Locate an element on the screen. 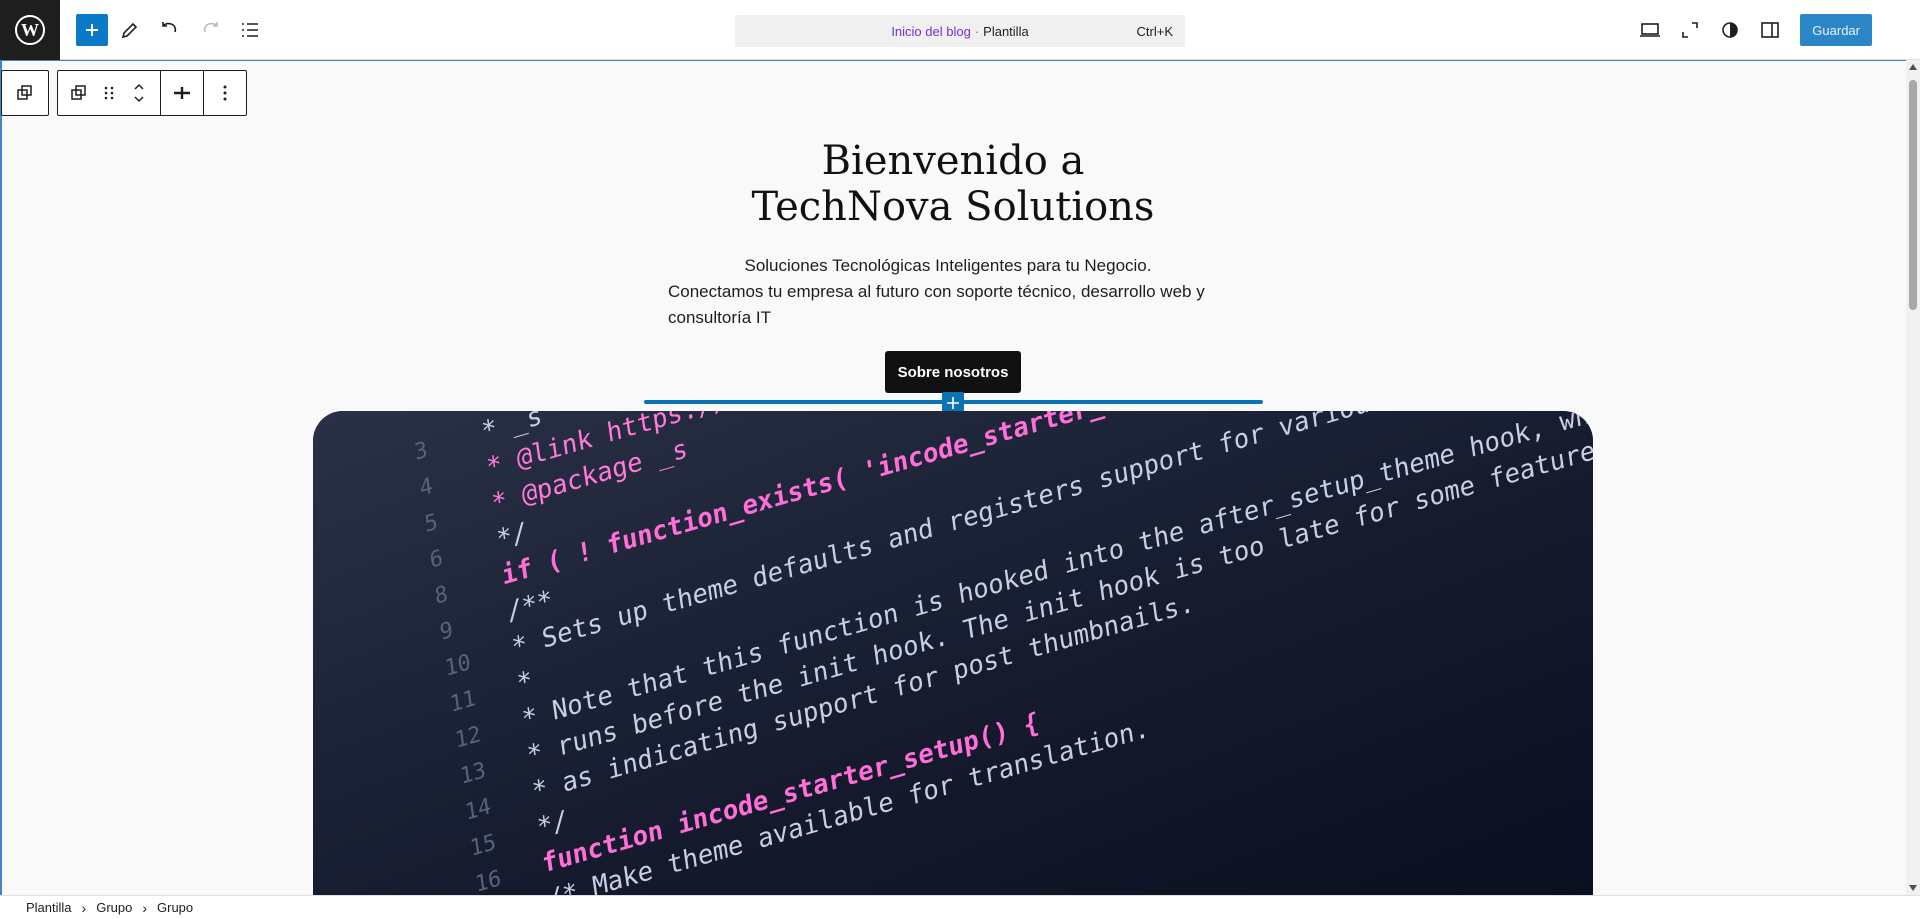 This screenshot has width=1920, height=919. wordpress-logo-icon: W is located at coordinates (30, 30).